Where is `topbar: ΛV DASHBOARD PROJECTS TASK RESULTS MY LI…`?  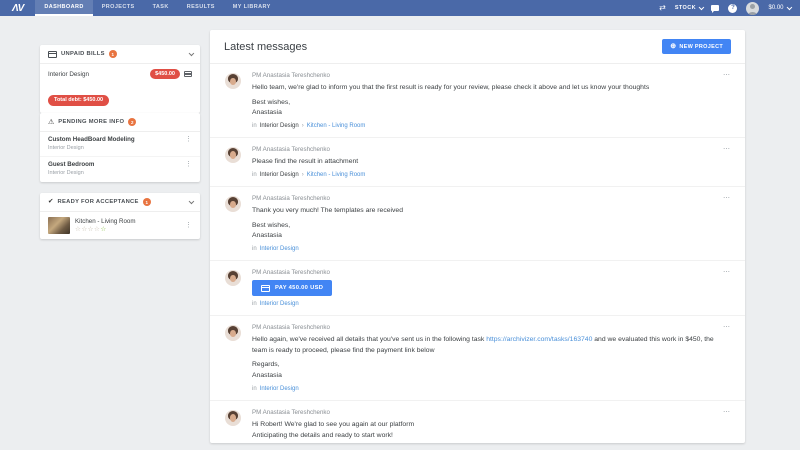 topbar: ΛV DASHBOARD PROJECTS TASK RESULTS MY LI… is located at coordinates (400, 8).